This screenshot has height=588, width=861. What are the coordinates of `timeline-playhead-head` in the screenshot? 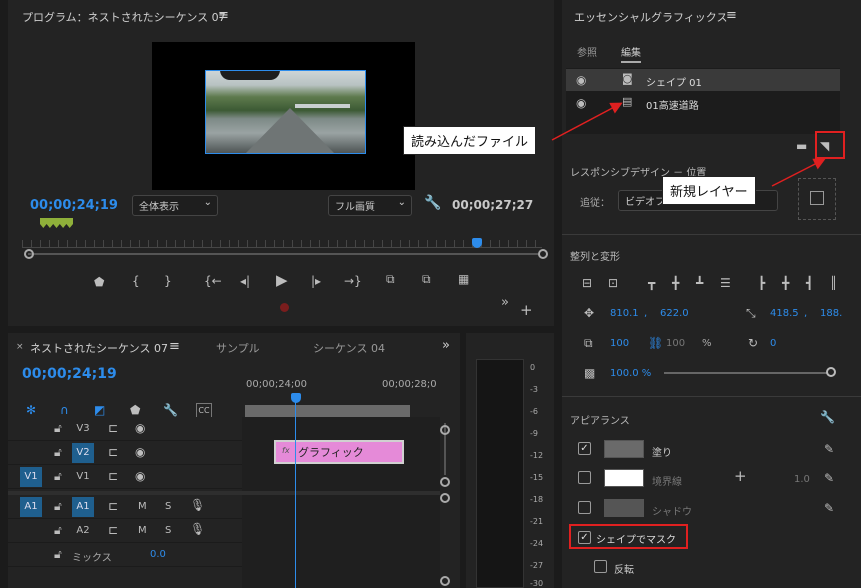 It's located at (296, 398).